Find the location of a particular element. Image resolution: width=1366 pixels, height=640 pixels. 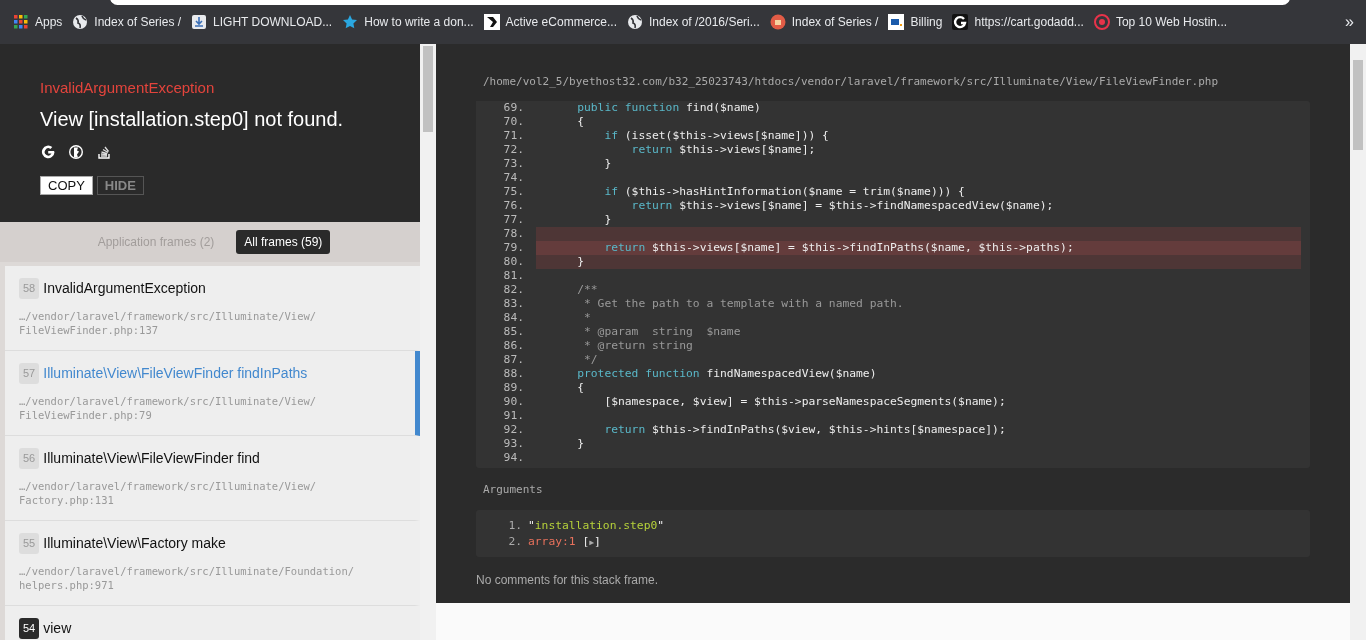

frame-title: Illuminate\View\FileViewFinder find is located at coordinates (151, 458).